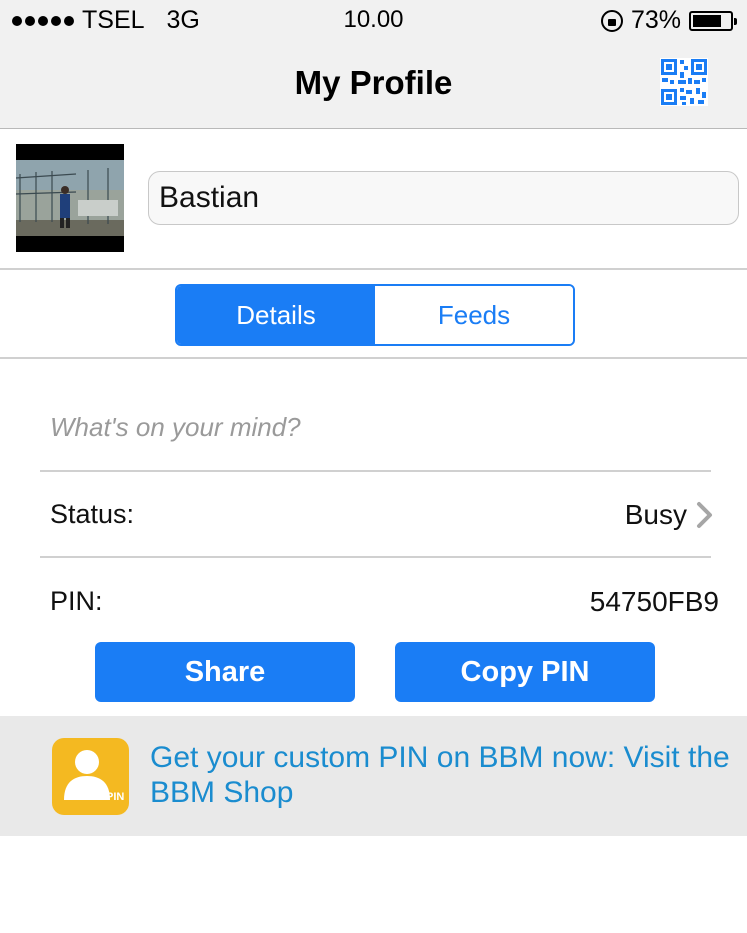 The image size is (747, 933). What do you see at coordinates (704, 515) in the screenshot?
I see `chevron-right-icon` at bounding box center [704, 515].